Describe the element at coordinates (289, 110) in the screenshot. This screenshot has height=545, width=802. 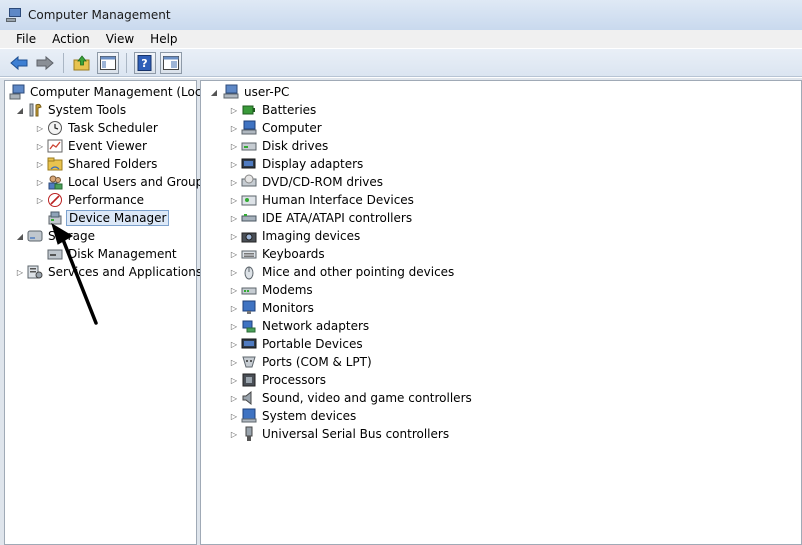
I see `device-category-label: Batteries` at that location.